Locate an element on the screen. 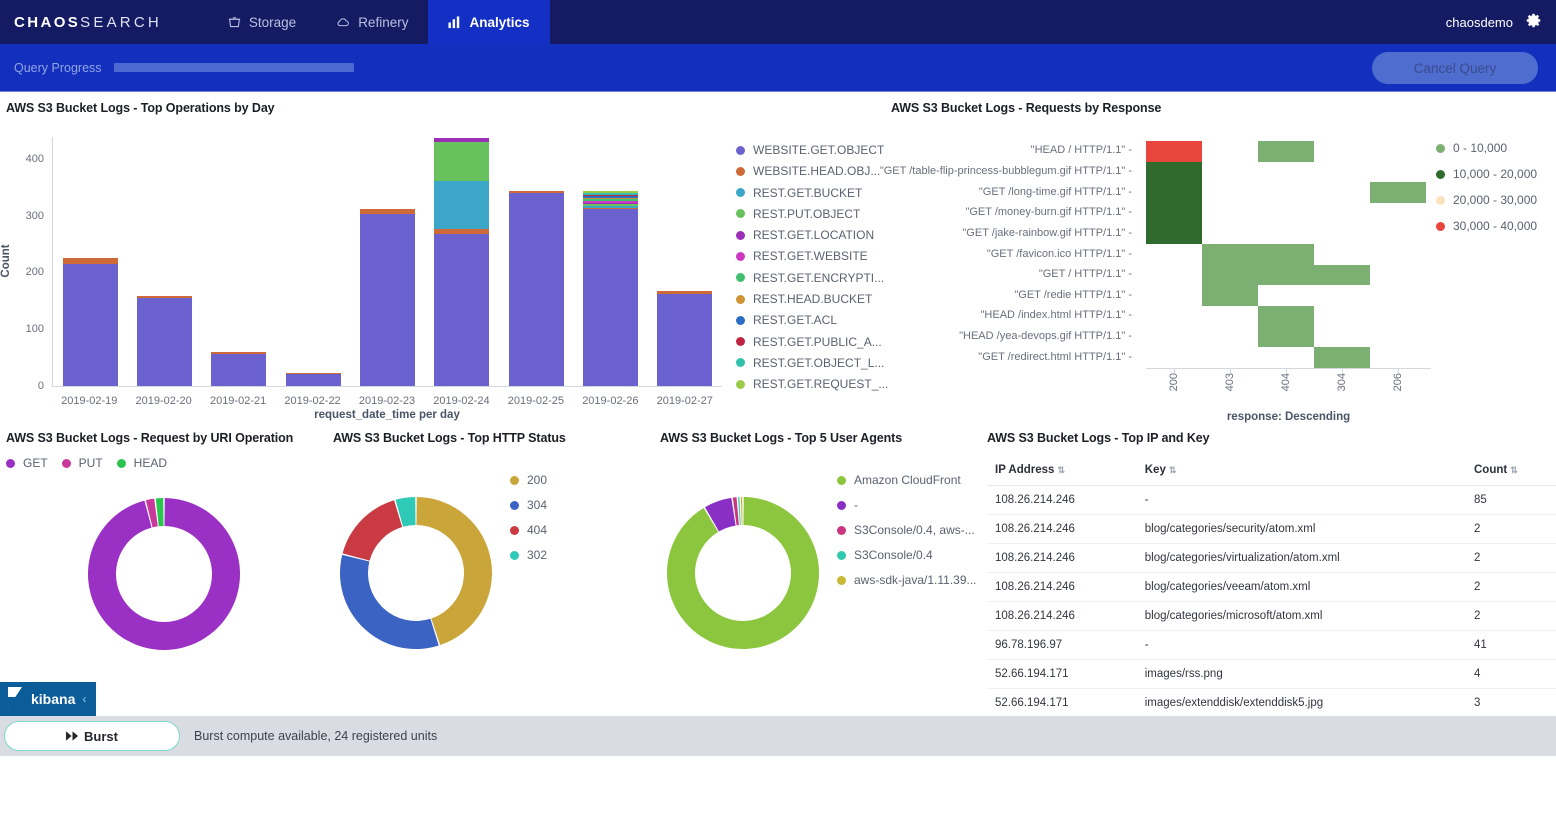 Image resolution: width=1556 pixels, height=838 pixels. legend-item: - is located at coordinates (907, 505).